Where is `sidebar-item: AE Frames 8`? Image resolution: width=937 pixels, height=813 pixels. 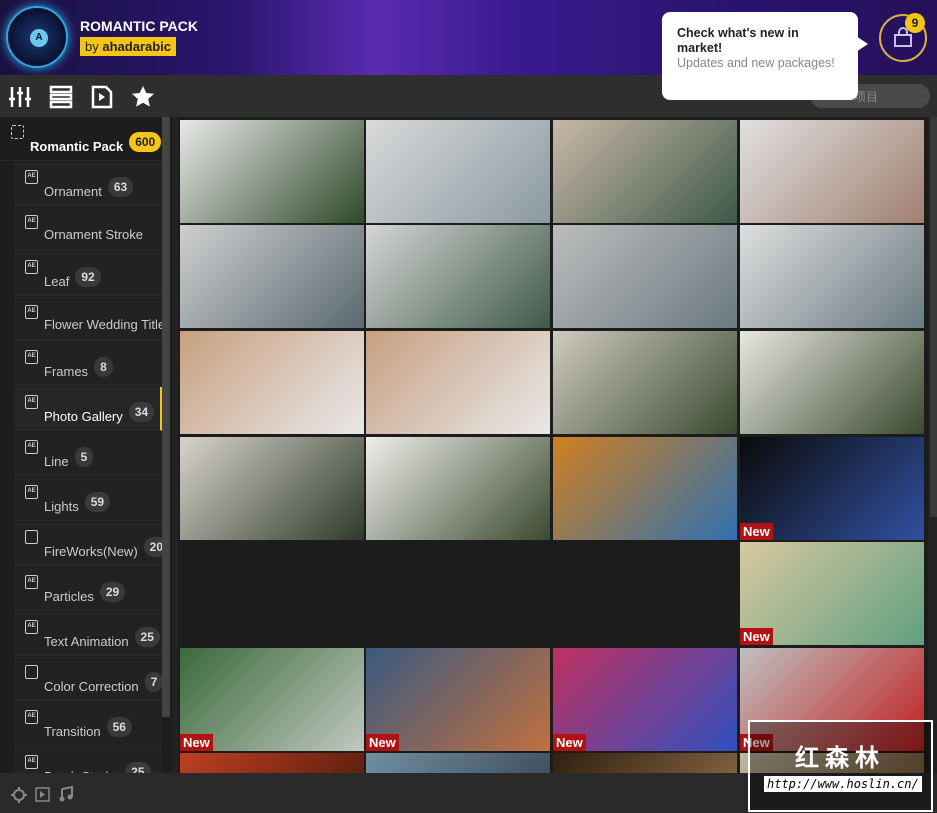
sidebar-item: AE Frames 8 is located at coordinates (88, 364).